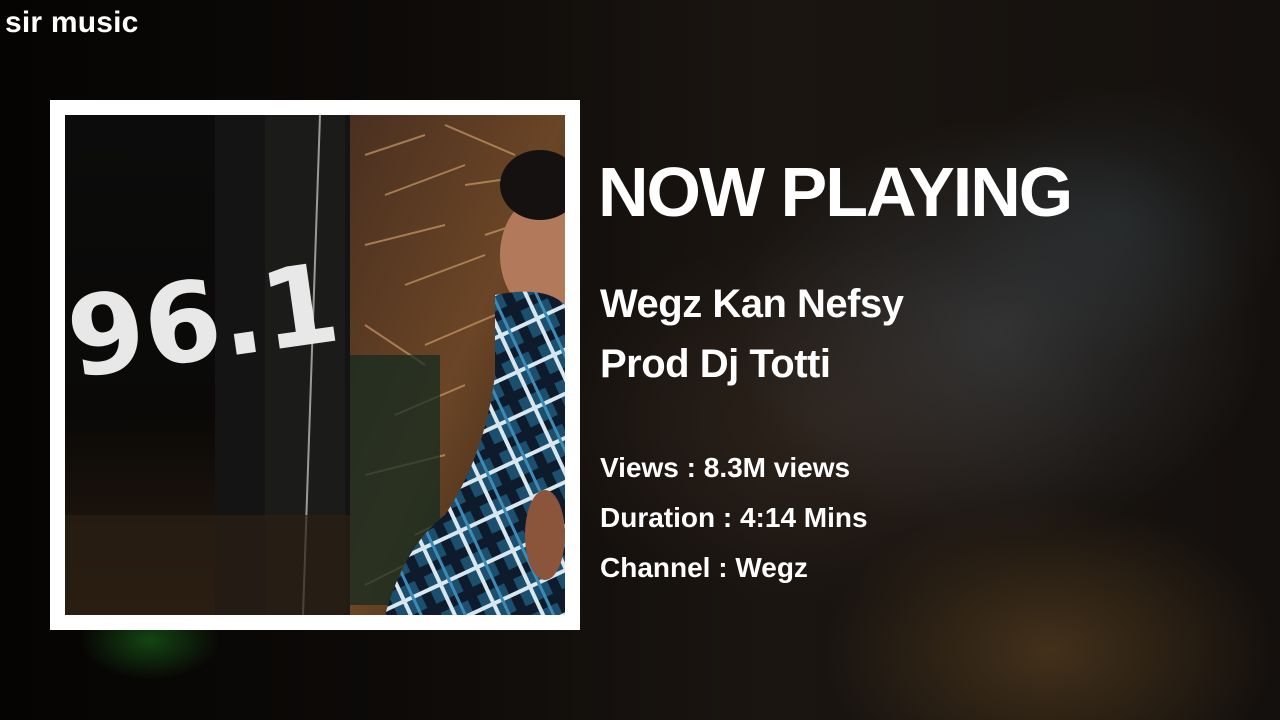  Describe the element at coordinates (72, 22) in the screenshot. I see `brand-logo-text: sir music` at that location.